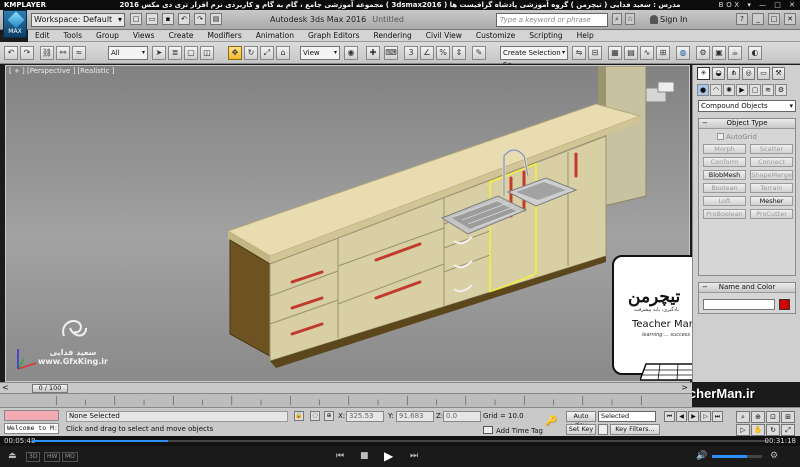 This screenshot has height=467, width=800. I want to click on select-by-name-icon: ≣, so click(175, 53).